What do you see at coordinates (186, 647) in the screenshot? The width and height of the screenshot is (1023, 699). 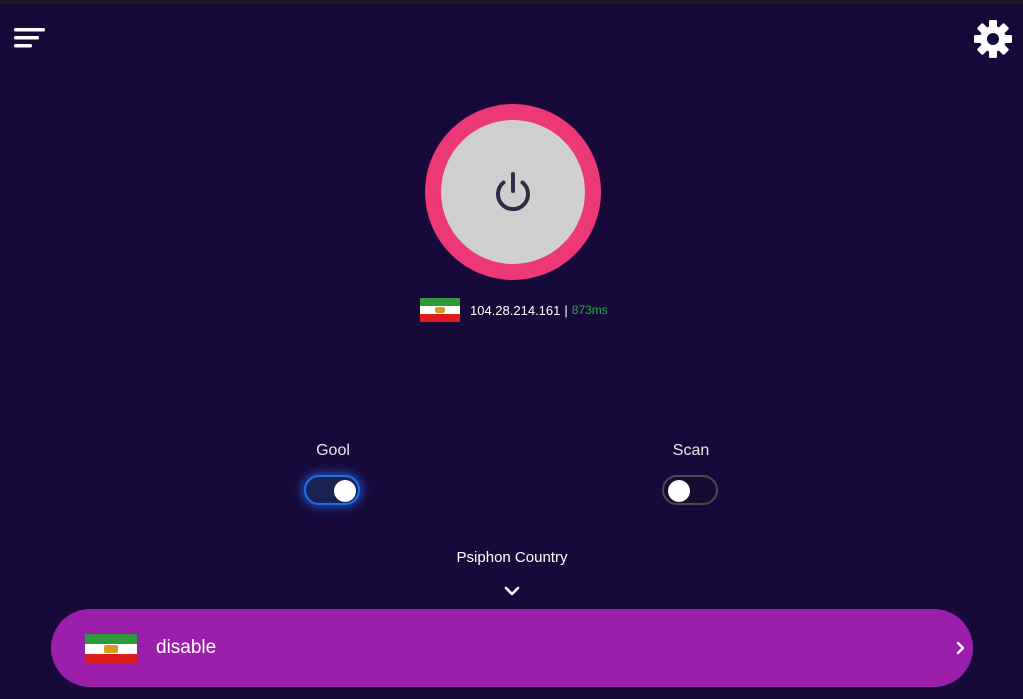 I see `selected-country: disable` at bounding box center [186, 647].